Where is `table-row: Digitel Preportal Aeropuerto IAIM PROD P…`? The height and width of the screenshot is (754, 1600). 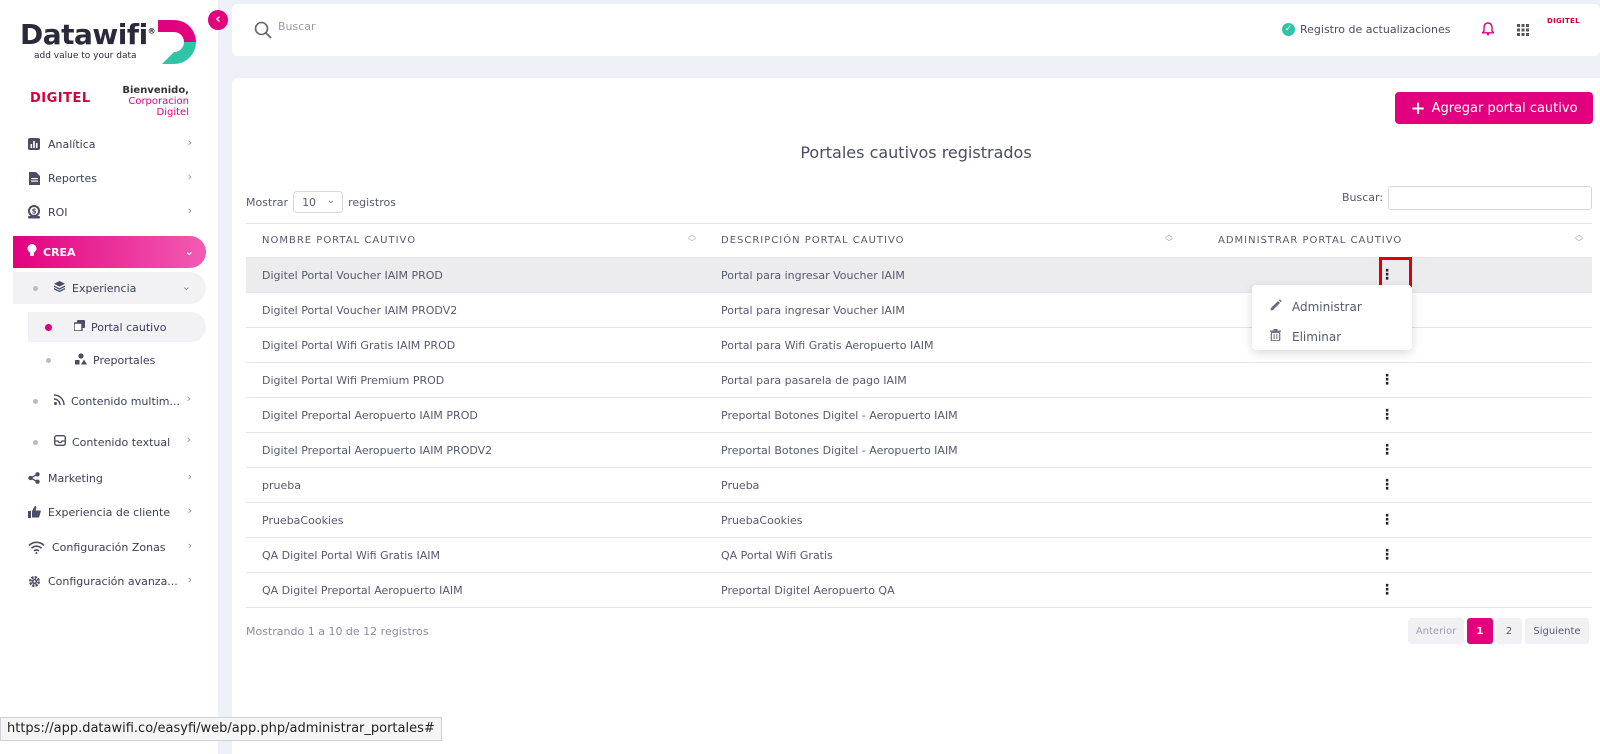 table-row: Digitel Preportal Aeropuerto IAIM PROD P… is located at coordinates (919, 415).